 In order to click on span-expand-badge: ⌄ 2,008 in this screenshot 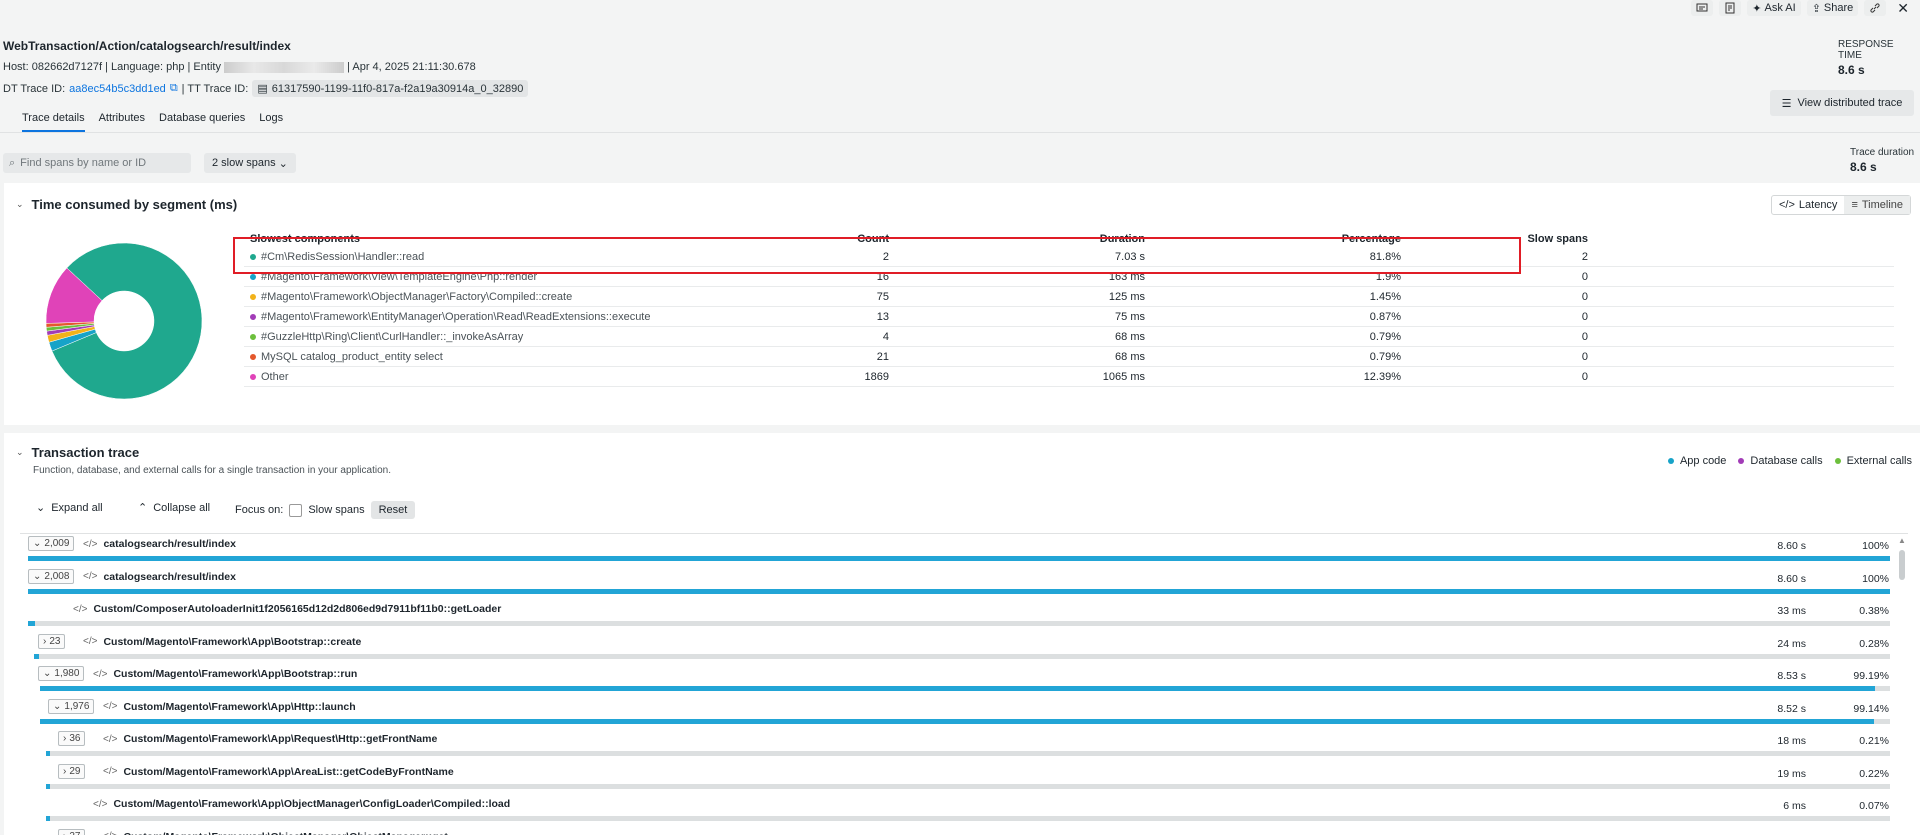, I will do `click(51, 576)`.